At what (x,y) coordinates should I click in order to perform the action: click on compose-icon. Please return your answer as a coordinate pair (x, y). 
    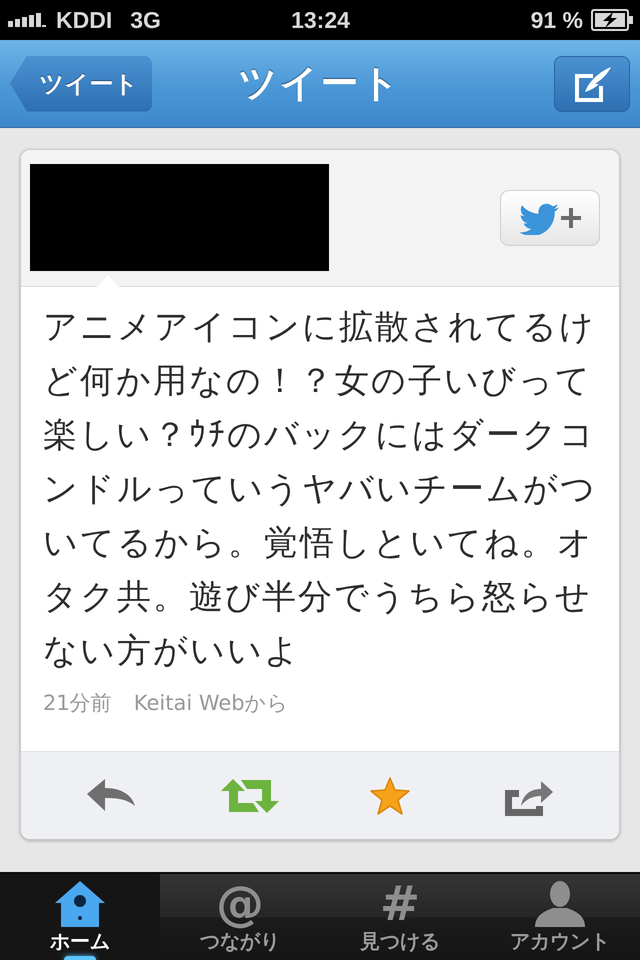
    Looking at the image, I should click on (592, 84).